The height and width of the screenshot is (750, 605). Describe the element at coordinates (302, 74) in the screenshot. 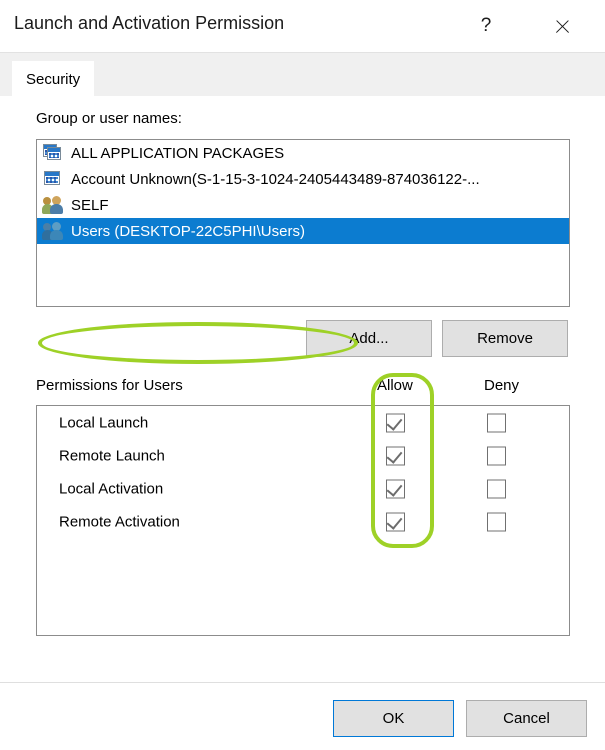

I see `tab-strip: Security` at that location.